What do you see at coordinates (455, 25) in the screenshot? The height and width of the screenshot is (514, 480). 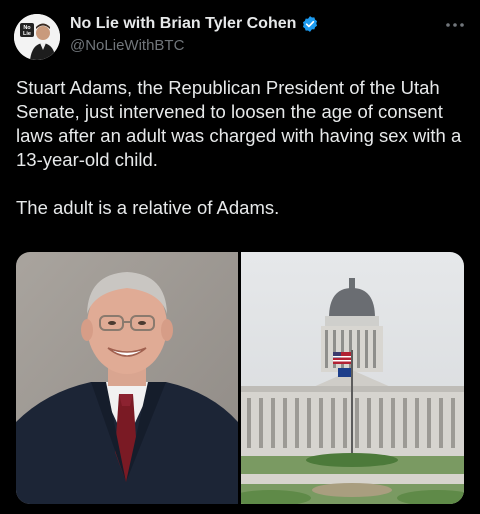 I see `more-options-icon` at bounding box center [455, 25].